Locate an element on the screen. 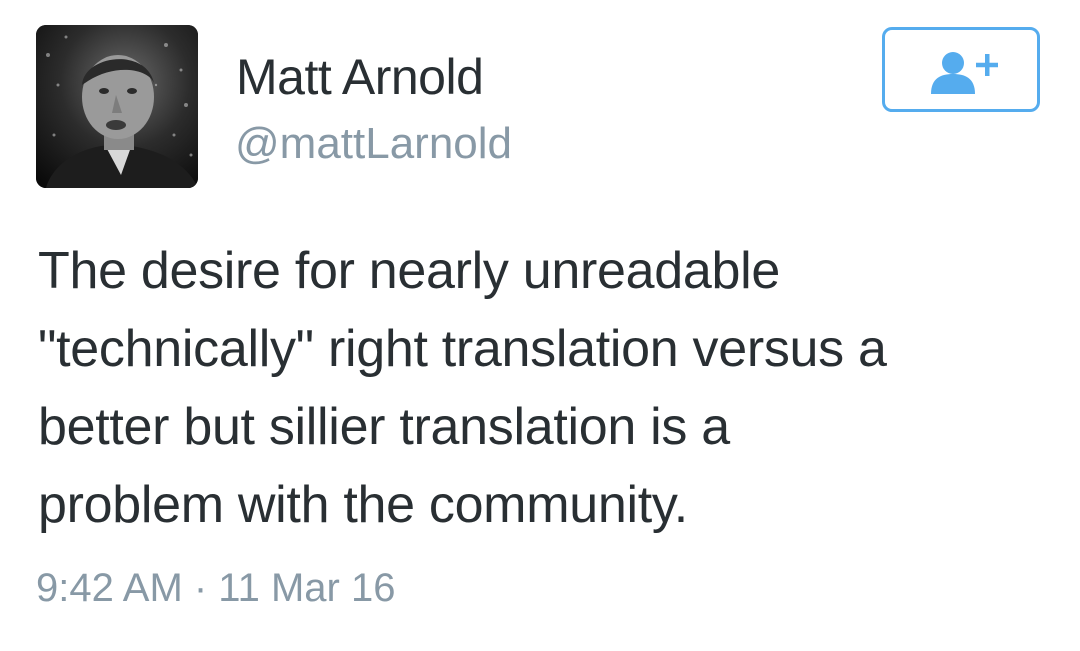 The height and width of the screenshot is (651, 1080). tweet-text-line: "technically" right translation versus a is located at coordinates (462, 349).